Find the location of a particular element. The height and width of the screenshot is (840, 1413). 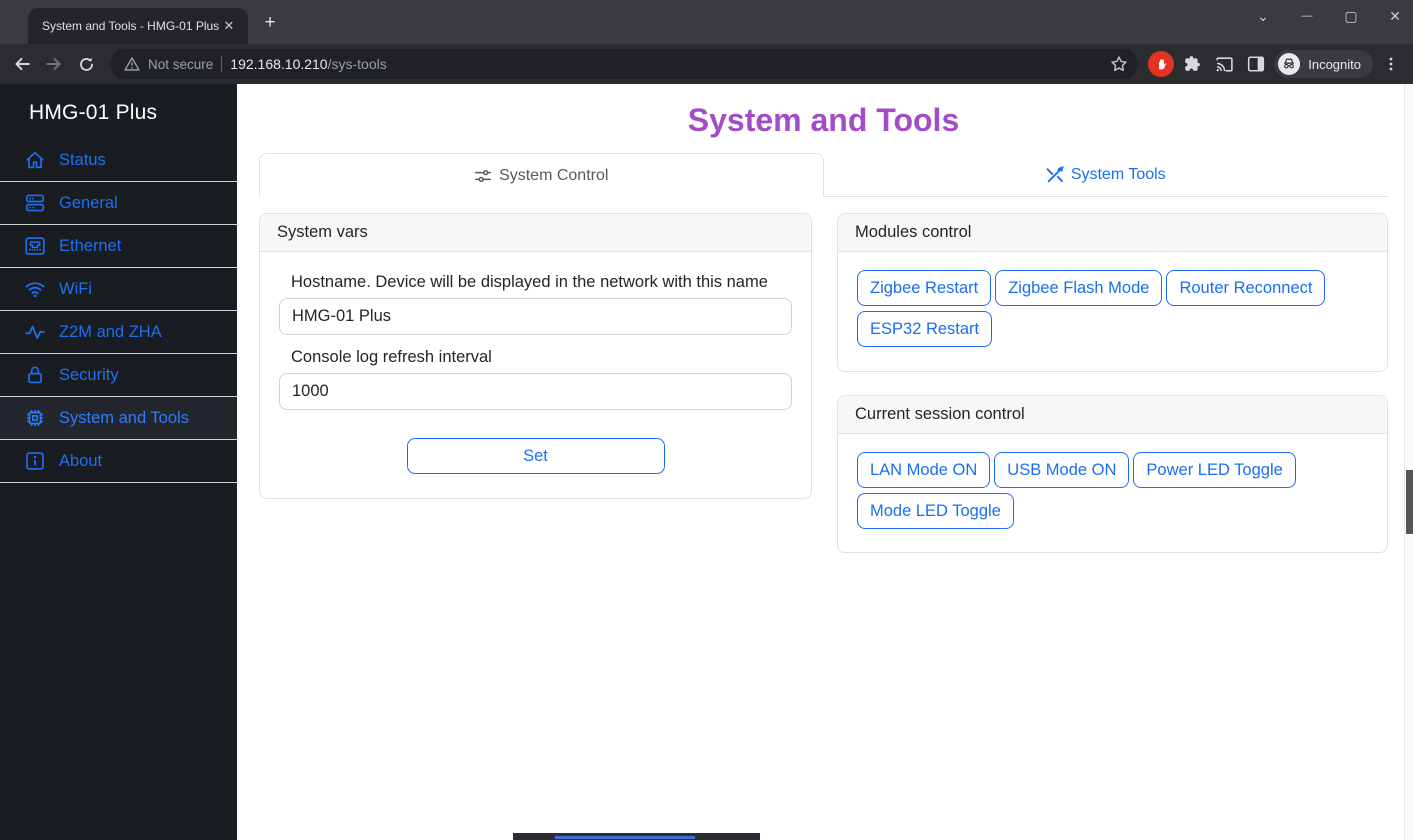

new-tab-button: + is located at coordinates (270, 24).